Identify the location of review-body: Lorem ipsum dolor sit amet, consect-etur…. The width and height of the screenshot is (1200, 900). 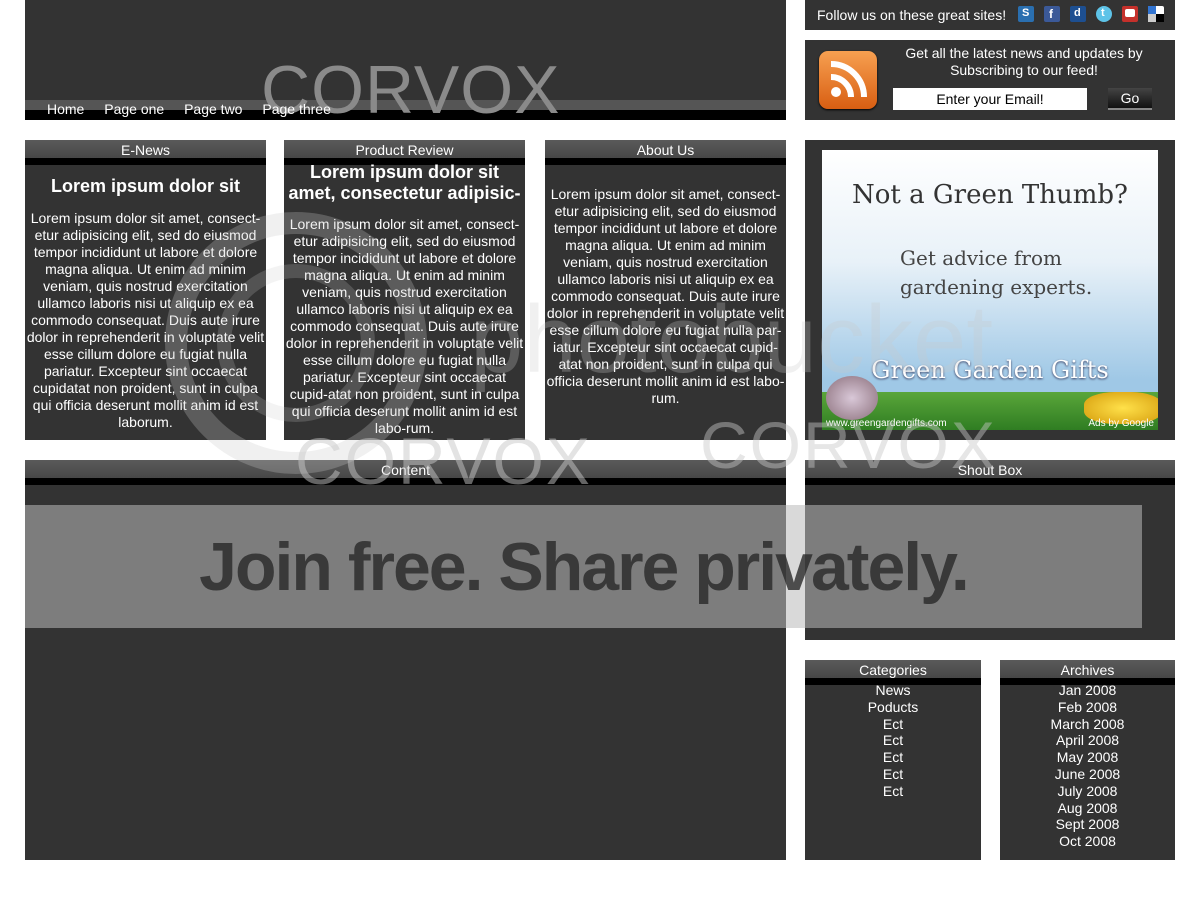
(404, 326).